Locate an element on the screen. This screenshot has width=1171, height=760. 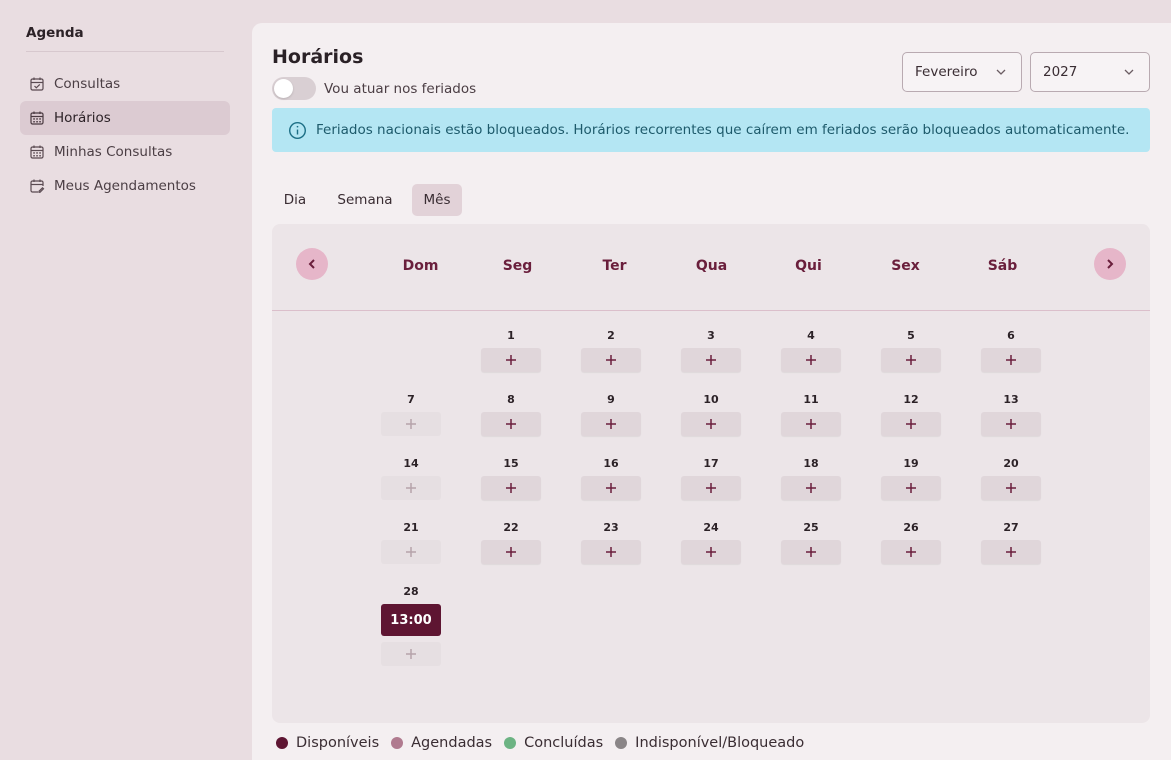
year-select: 2027 is located at coordinates (1090, 72).